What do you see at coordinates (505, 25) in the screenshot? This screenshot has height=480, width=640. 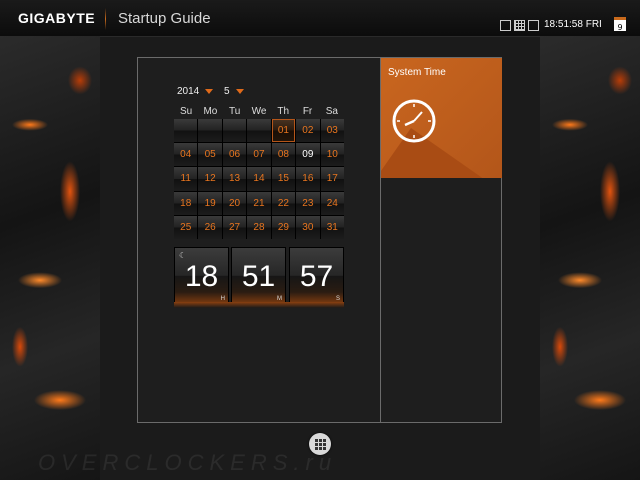 I see `hdd-icon` at bounding box center [505, 25].